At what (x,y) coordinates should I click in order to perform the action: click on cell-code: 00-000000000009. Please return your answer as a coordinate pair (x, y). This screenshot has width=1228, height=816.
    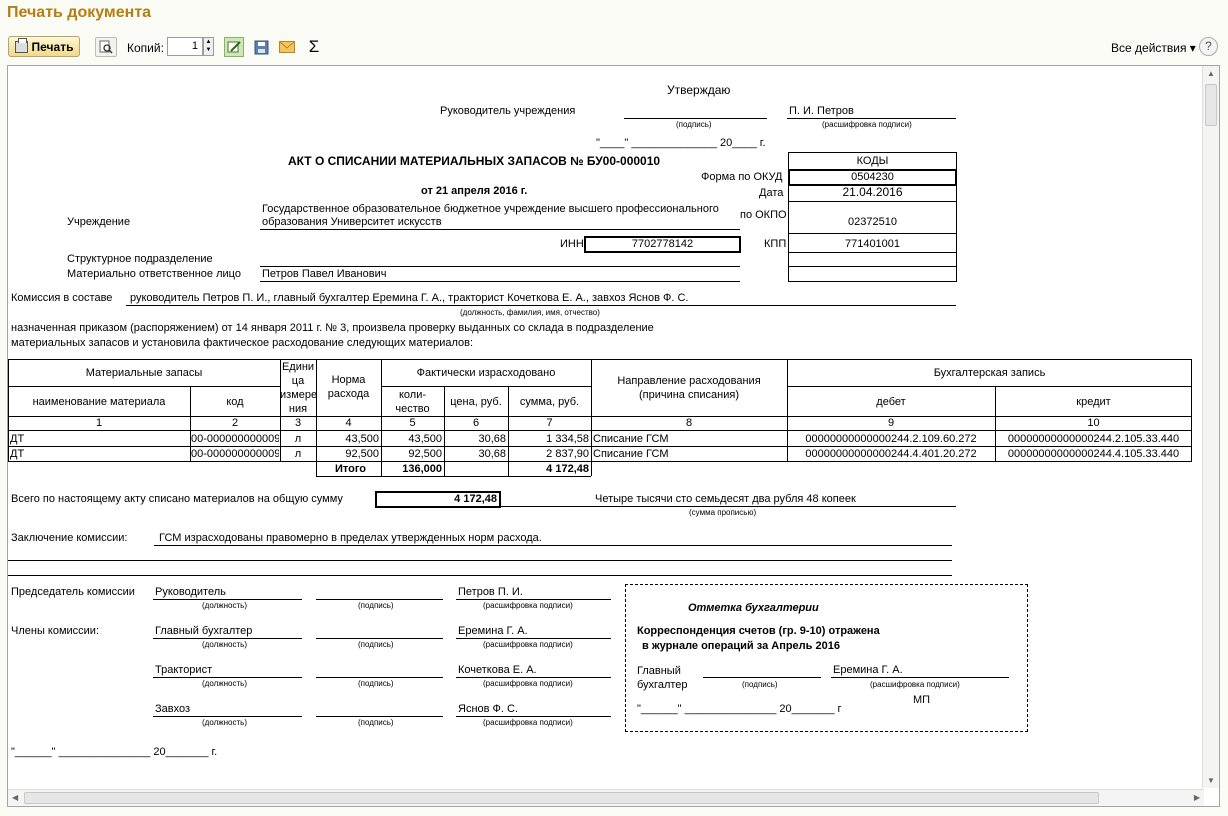
    Looking at the image, I should click on (235, 454).